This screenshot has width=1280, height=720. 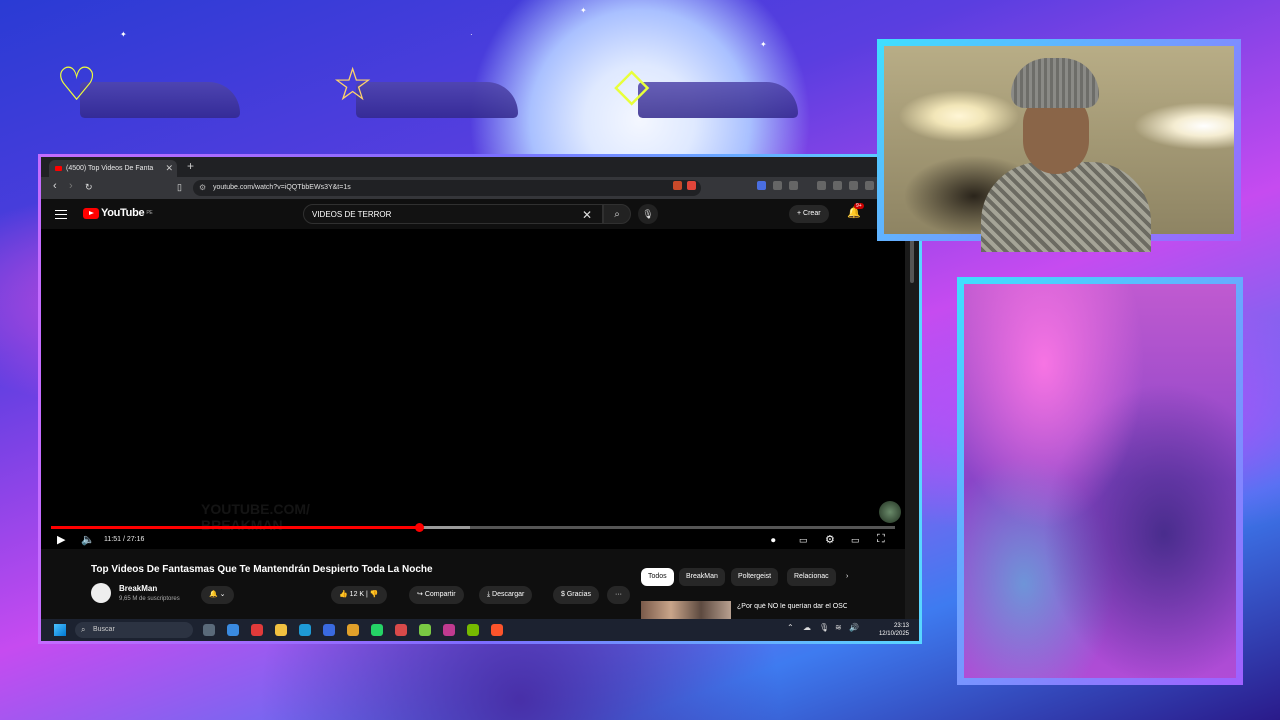 I want to click on menu-icon, so click(x=61, y=214).